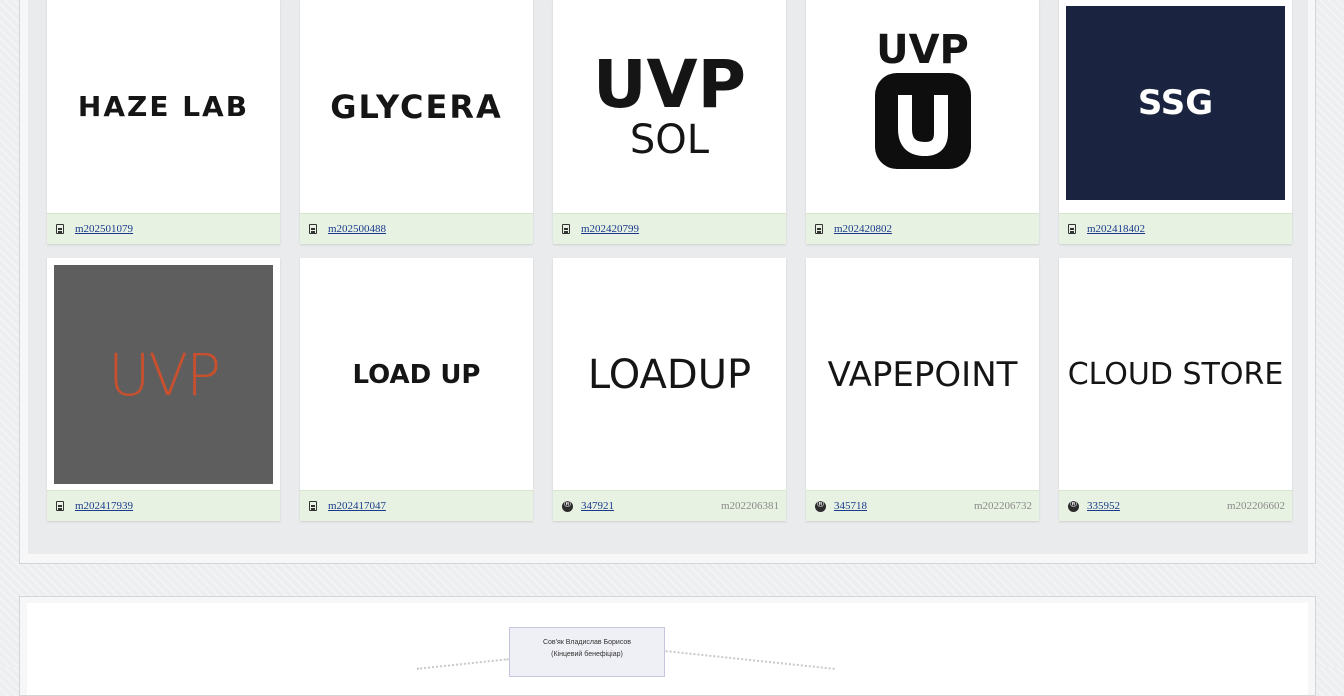  Describe the element at coordinates (610, 229) in the screenshot. I see `application-number-link: m202420799` at that location.